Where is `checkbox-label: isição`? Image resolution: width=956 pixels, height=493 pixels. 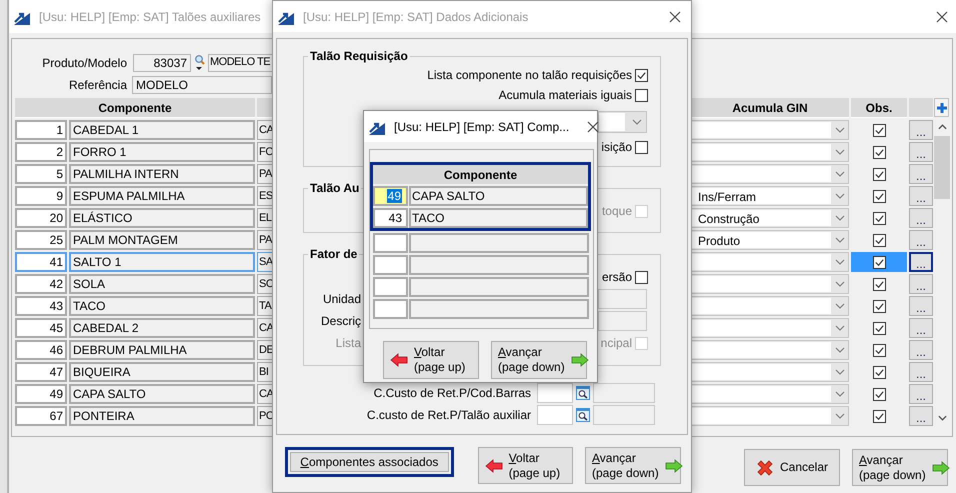
checkbox-label: isição is located at coordinates (616, 147).